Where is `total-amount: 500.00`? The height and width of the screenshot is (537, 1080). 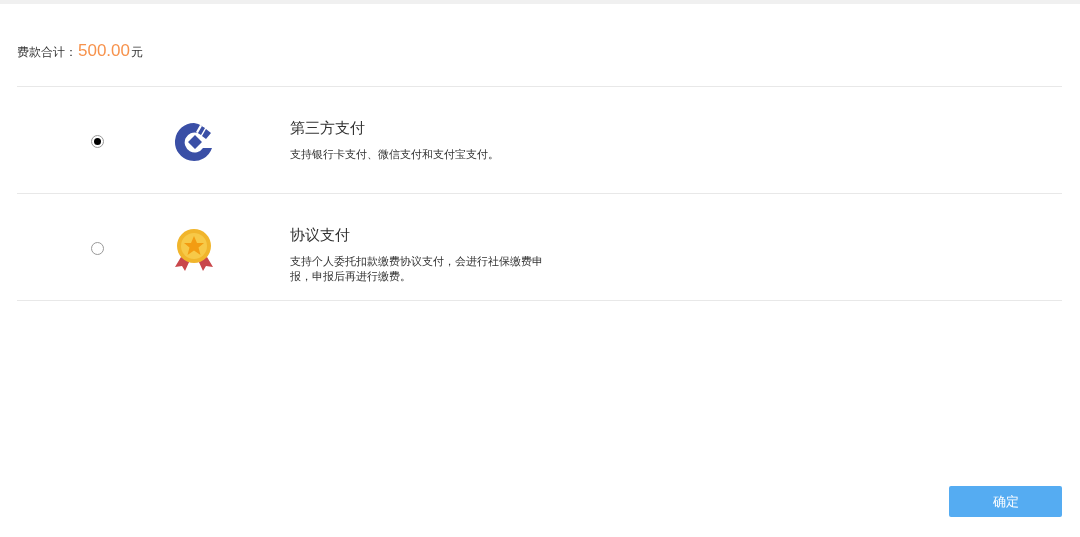 total-amount: 500.00 is located at coordinates (104, 51).